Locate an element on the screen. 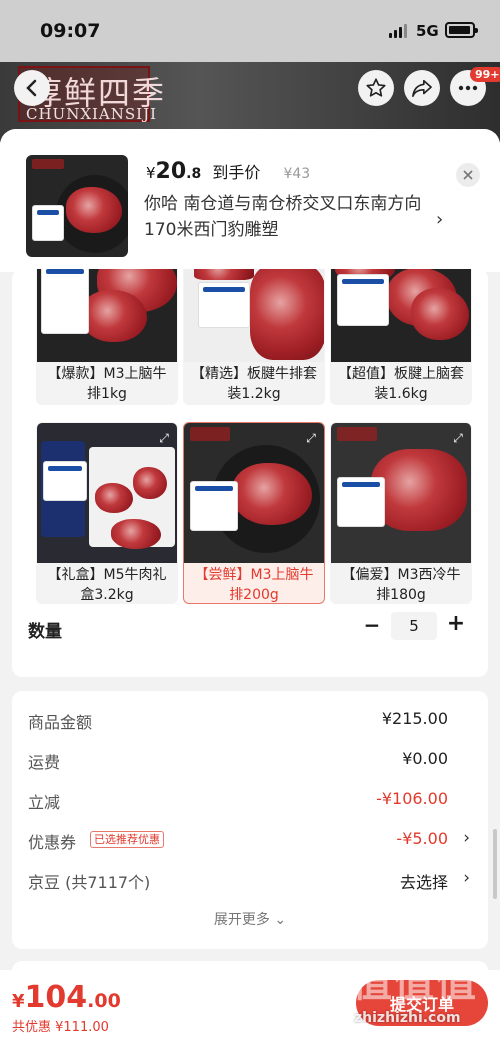 This screenshot has width=500, height=1038. fee-label: 立减 is located at coordinates (44, 802).